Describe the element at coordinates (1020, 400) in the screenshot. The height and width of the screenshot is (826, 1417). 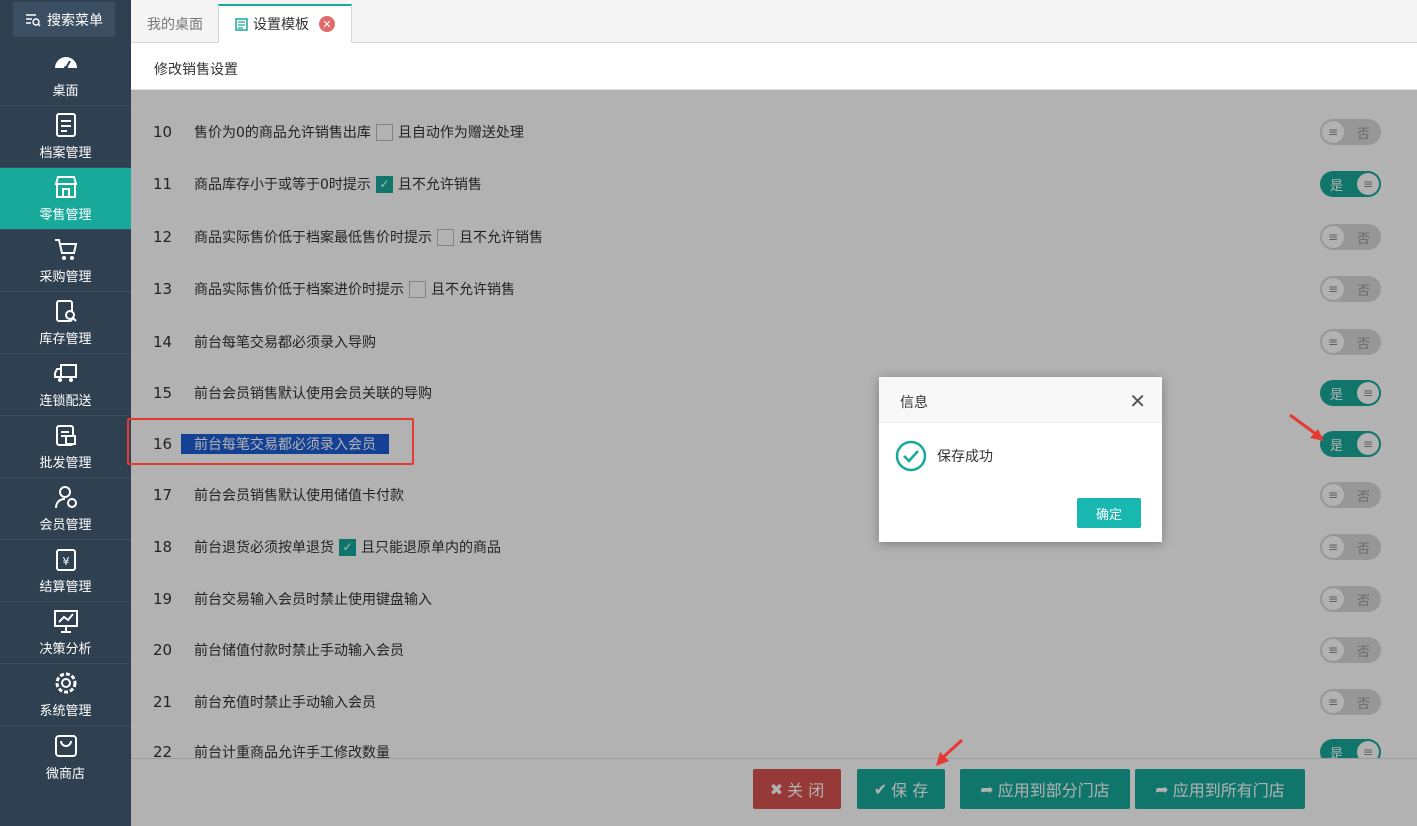
I see `dialog-header: 信息 ✕` at that location.